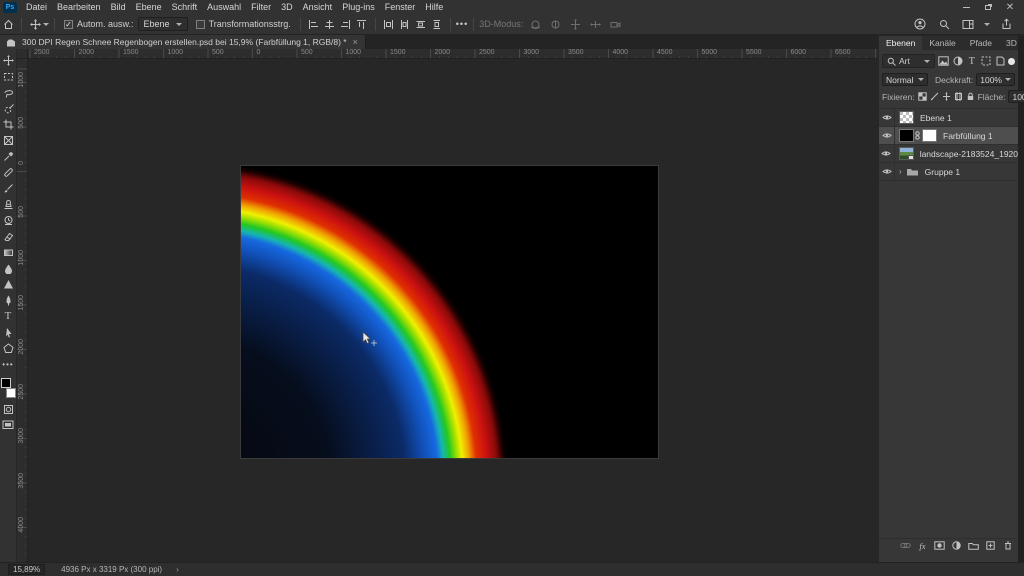 This screenshot has height=576, width=1024. I want to click on align-center-h-icon, so click(330, 24).